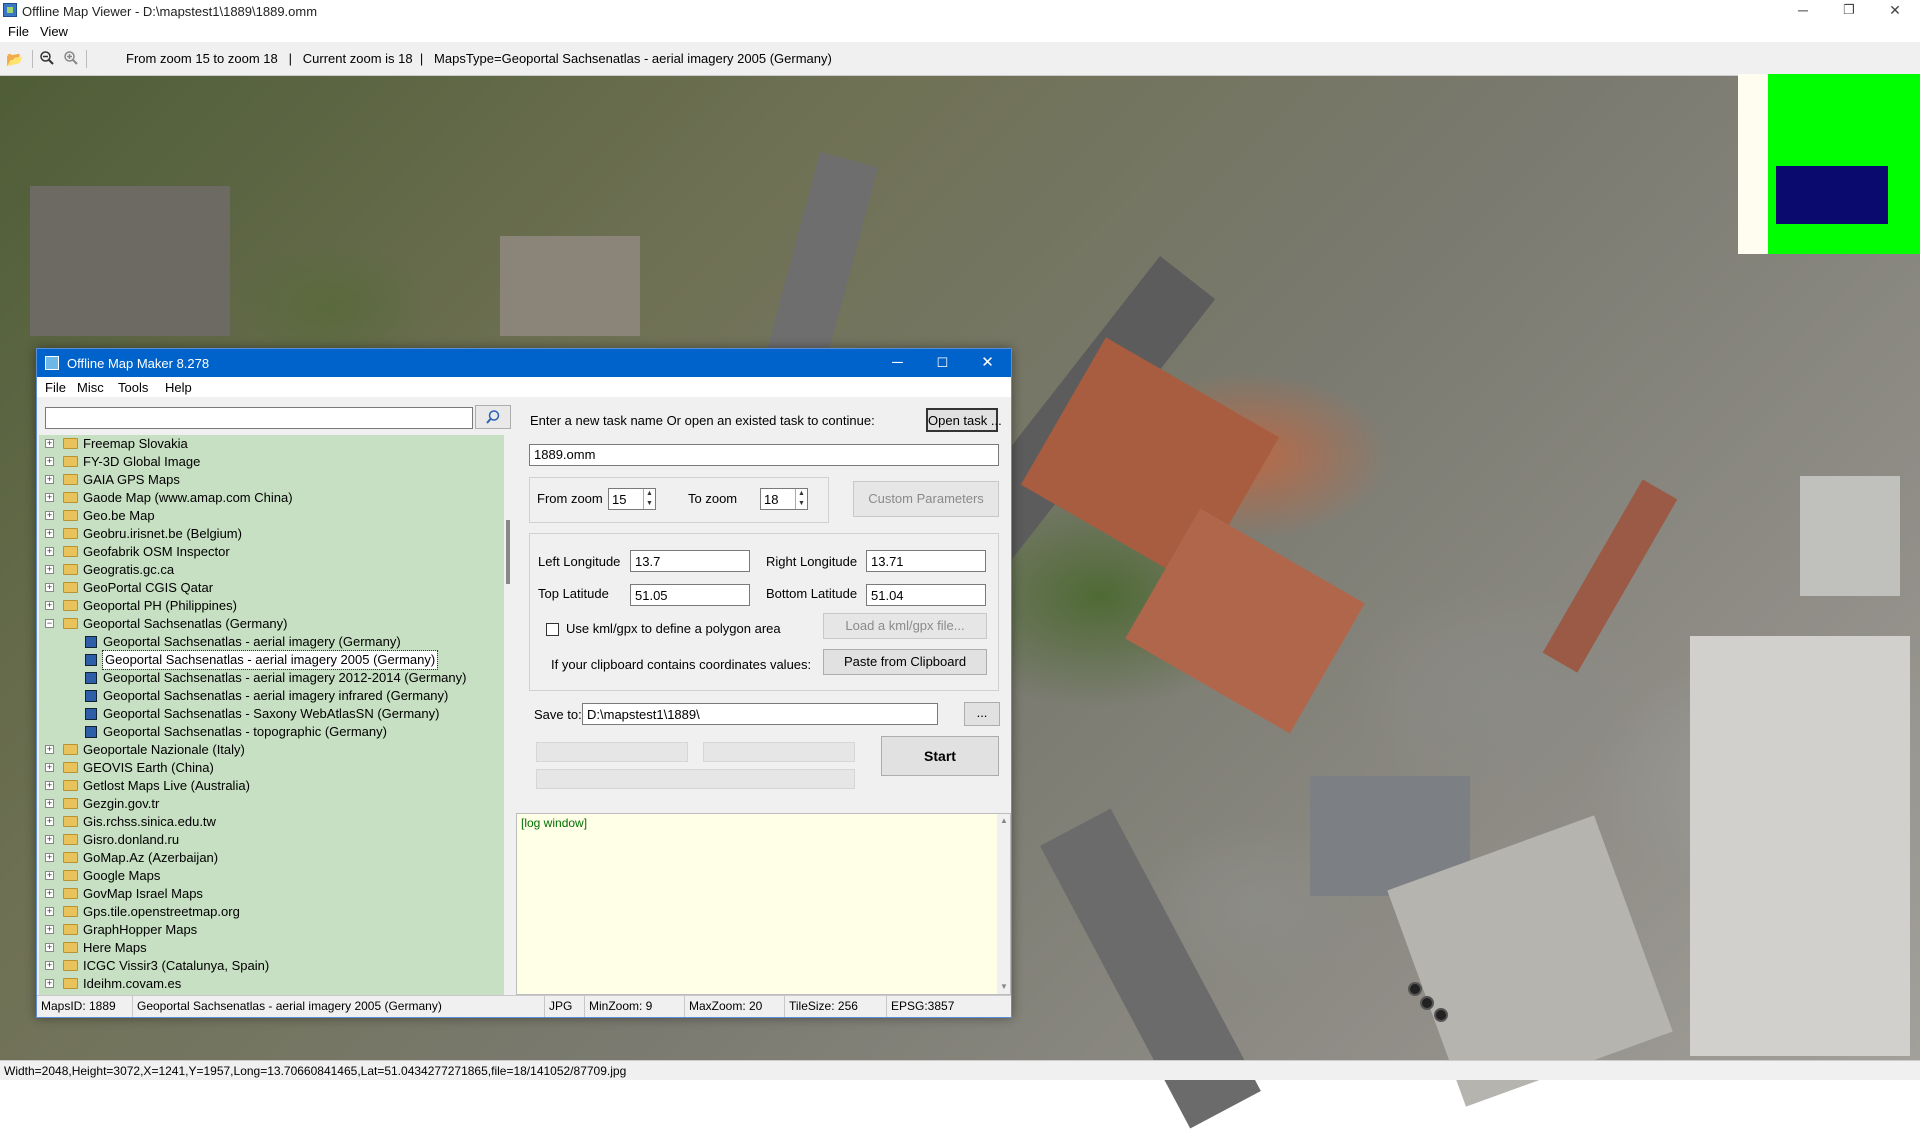 The image size is (1920, 1129). What do you see at coordinates (905, 662) in the screenshot?
I see `paste-from-clipboard-button: Paste from Clipboard` at bounding box center [905, 662].